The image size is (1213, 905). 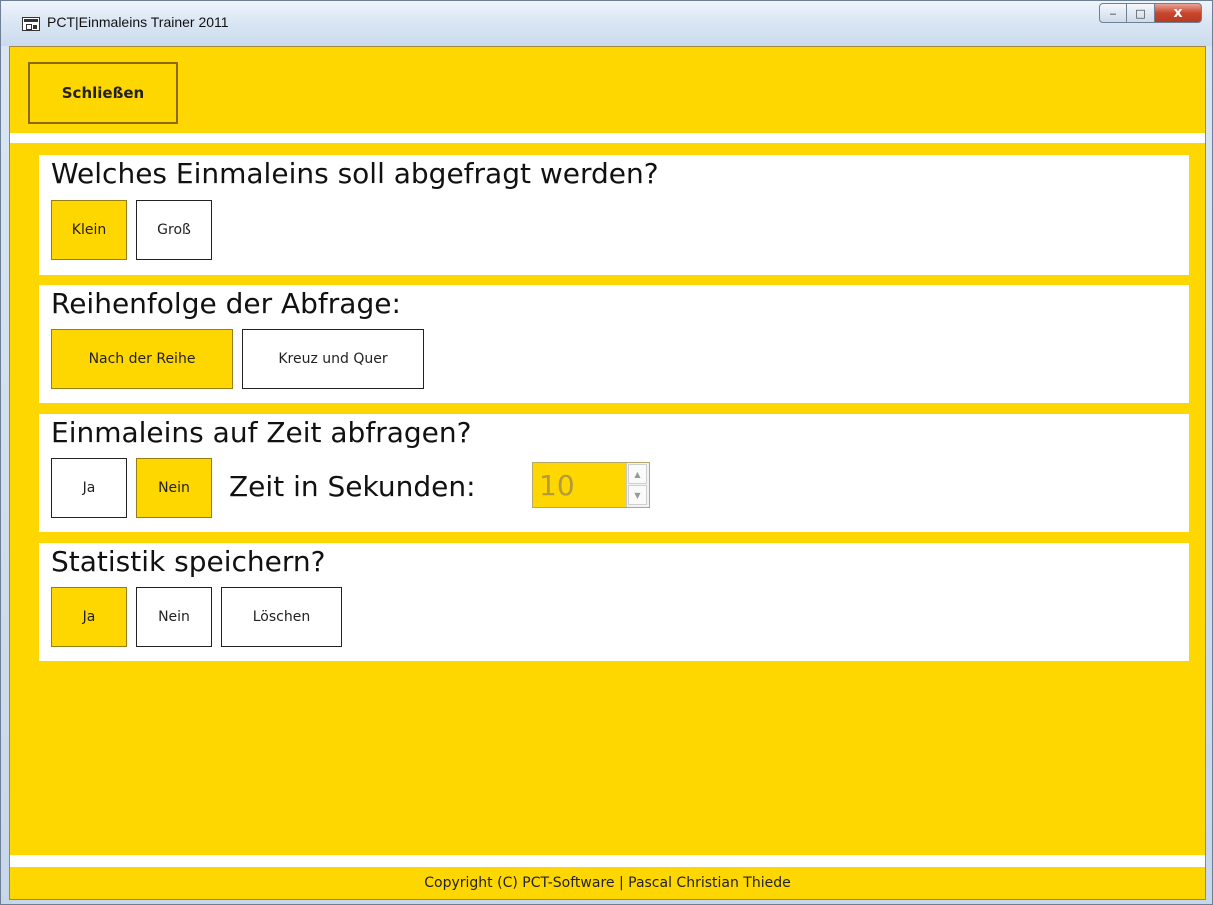 What do you see at coordinates (281, 617) in the screenshot?
I see `statistik-loeschen-button: Löschen` at bounding box center [281, 617].